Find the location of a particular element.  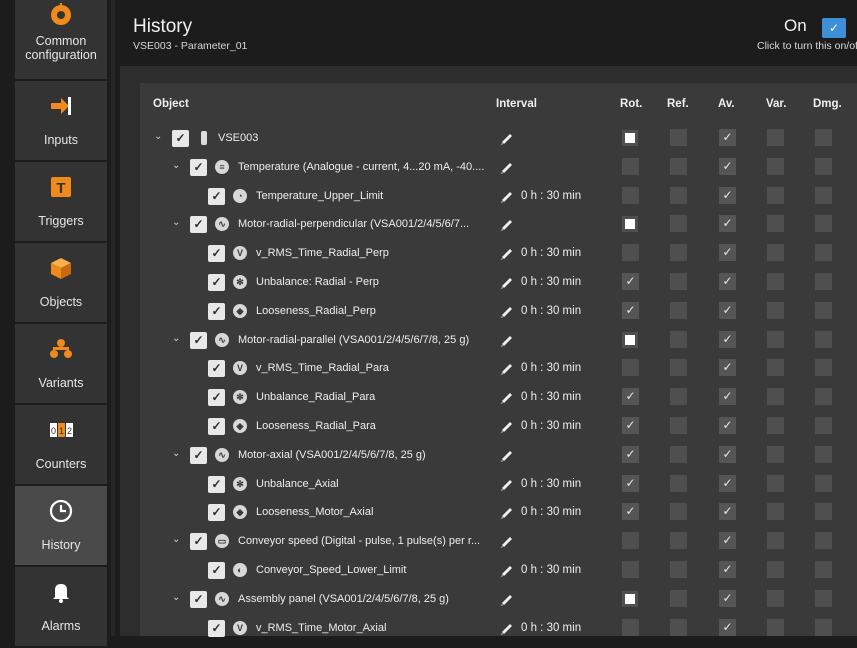

history-on-toggle: ✓ is located at coordinates (834, 28).